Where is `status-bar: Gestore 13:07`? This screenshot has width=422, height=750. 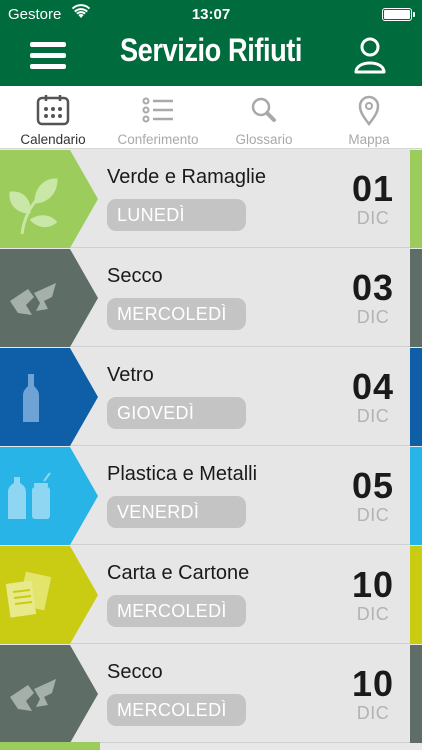
status-bar: Gestore 13:07 is located at coordinates (211, 14).